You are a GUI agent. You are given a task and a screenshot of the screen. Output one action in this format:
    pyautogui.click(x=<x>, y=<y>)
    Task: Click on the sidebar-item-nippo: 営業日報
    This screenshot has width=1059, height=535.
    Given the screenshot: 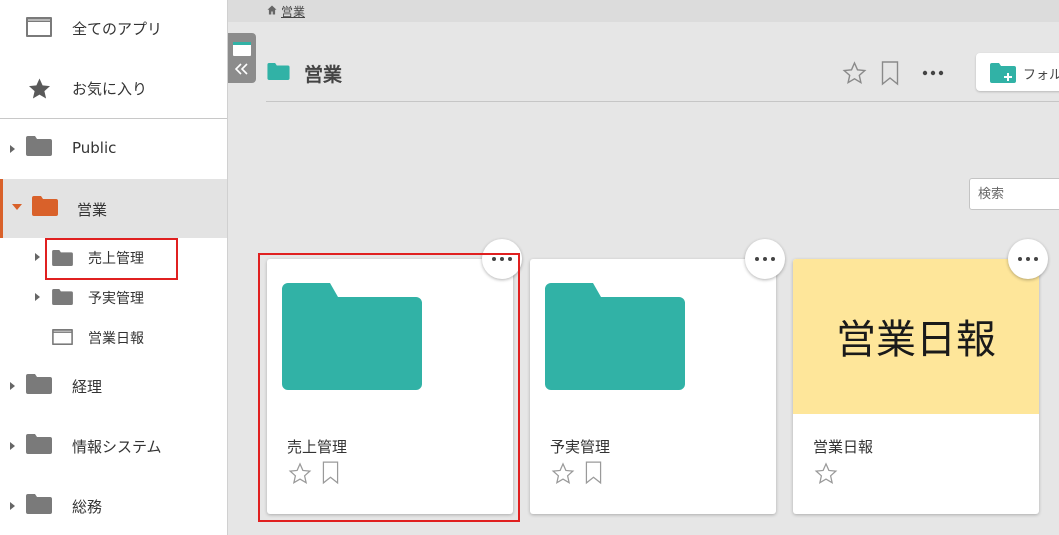 What is the action you would take?
    pyautogui.click(x=113, y=337)
    